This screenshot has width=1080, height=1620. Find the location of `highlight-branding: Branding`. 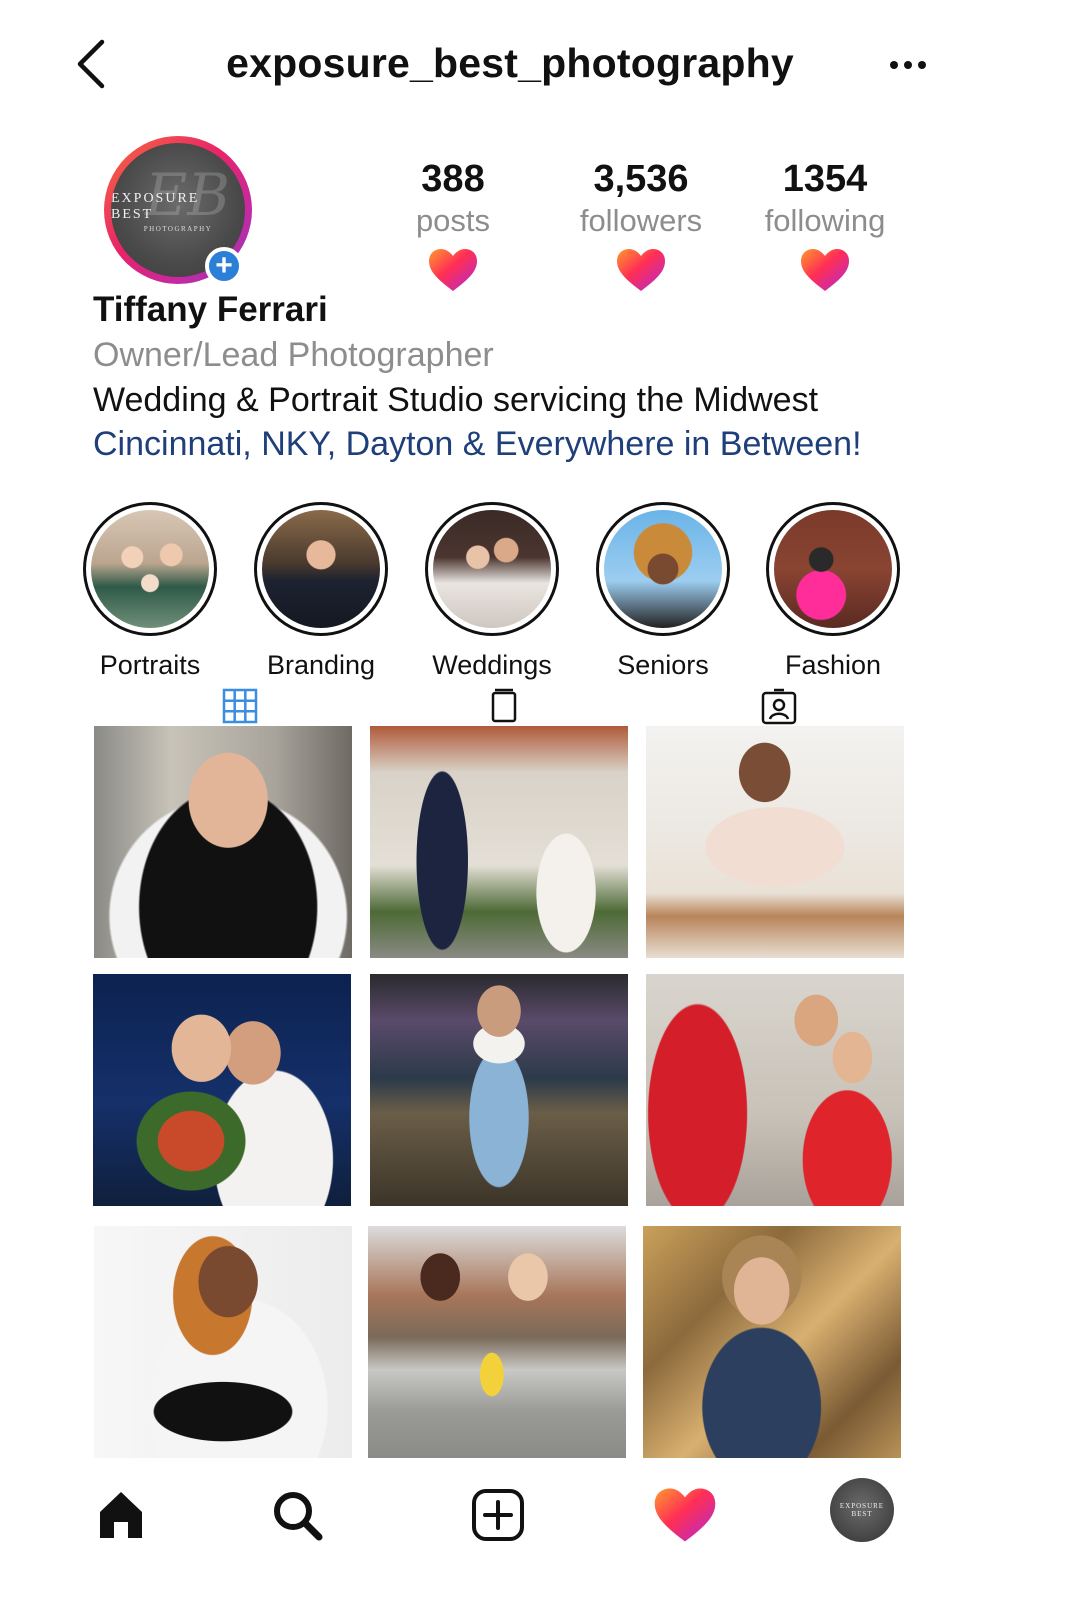

highlight-branding: Branding is located at coordinates (321, 591).